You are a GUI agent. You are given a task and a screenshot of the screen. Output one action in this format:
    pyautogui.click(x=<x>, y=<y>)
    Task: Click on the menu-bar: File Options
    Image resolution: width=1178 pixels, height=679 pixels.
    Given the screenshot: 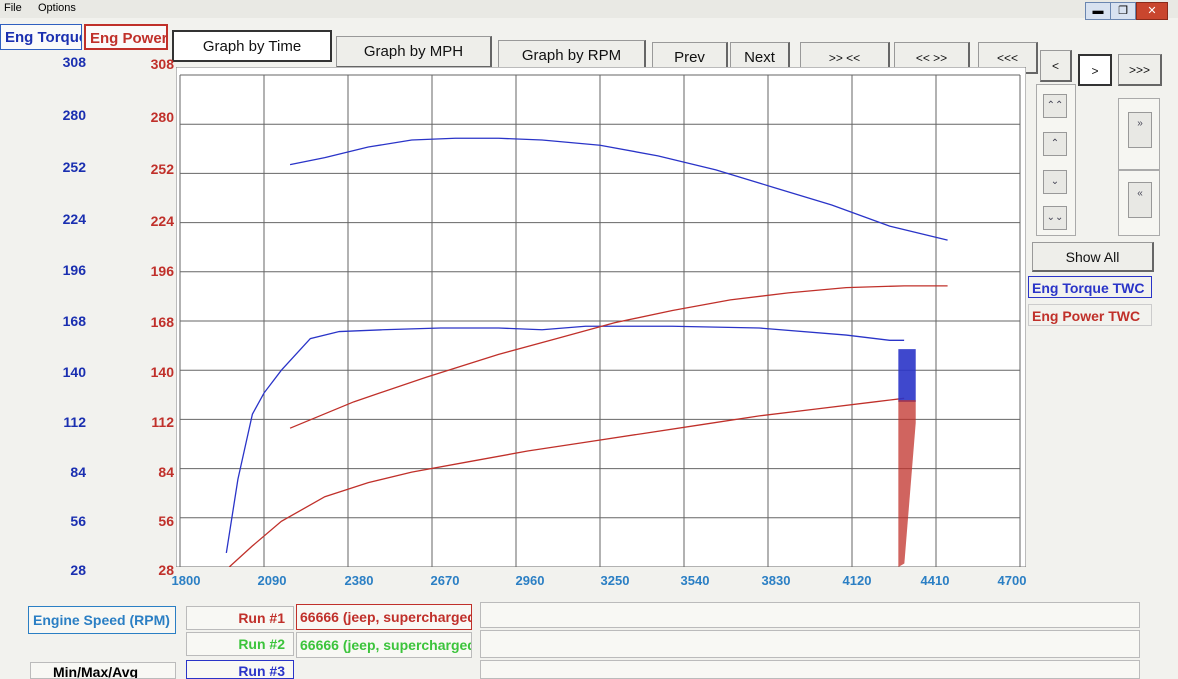 What is the action you would take?
    pyautogui.click(x=589, y=9)
    